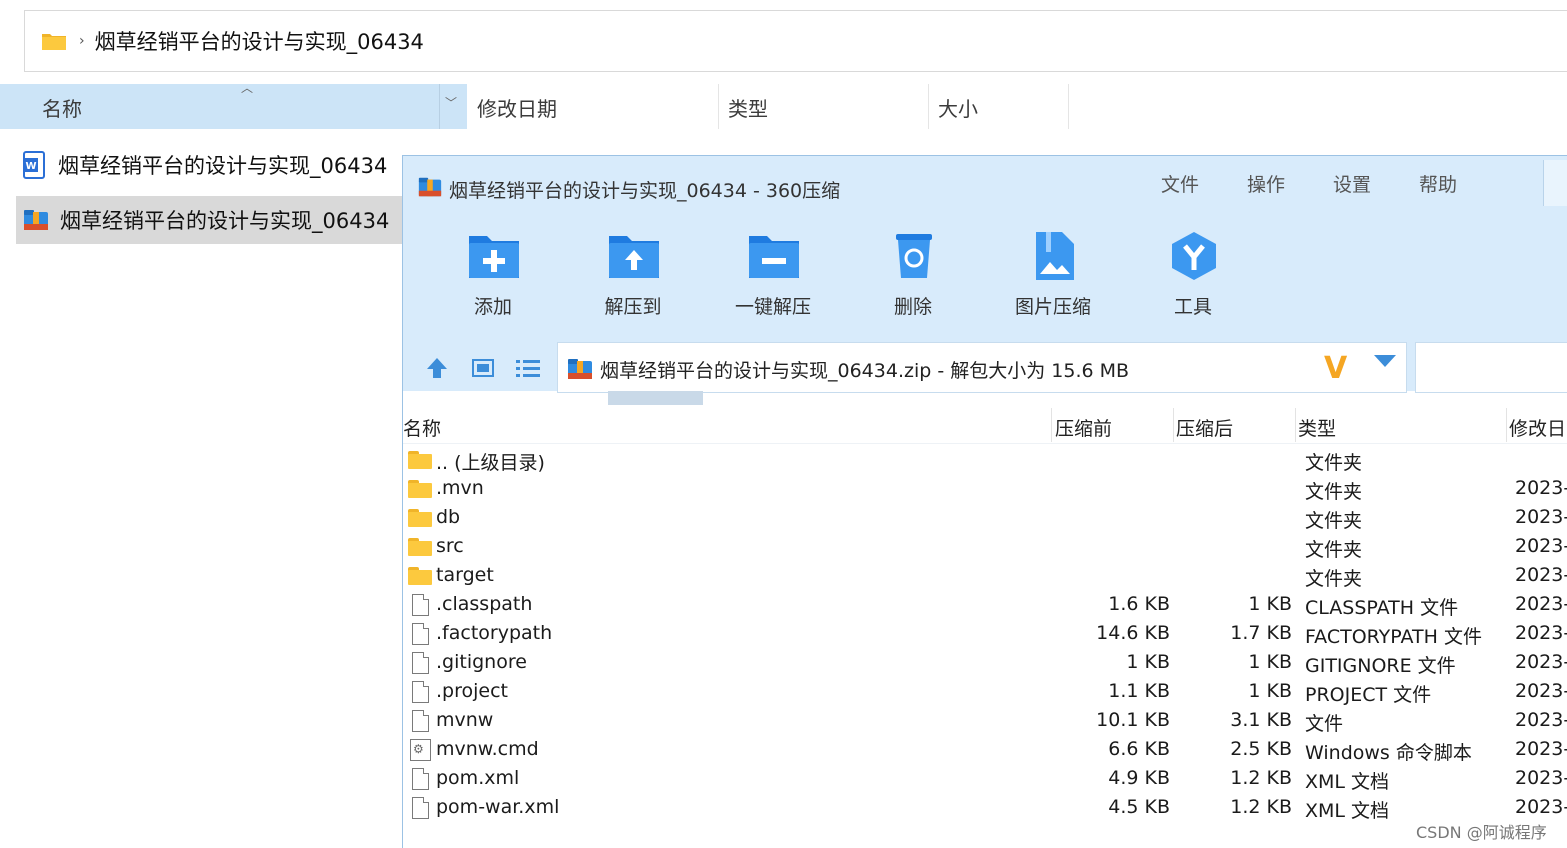 The width and height of the screenshot is (1567, 848). Describe the element at coordinates (1537, 427) in the screenshot. I see `header-date: 修改日` at that location.